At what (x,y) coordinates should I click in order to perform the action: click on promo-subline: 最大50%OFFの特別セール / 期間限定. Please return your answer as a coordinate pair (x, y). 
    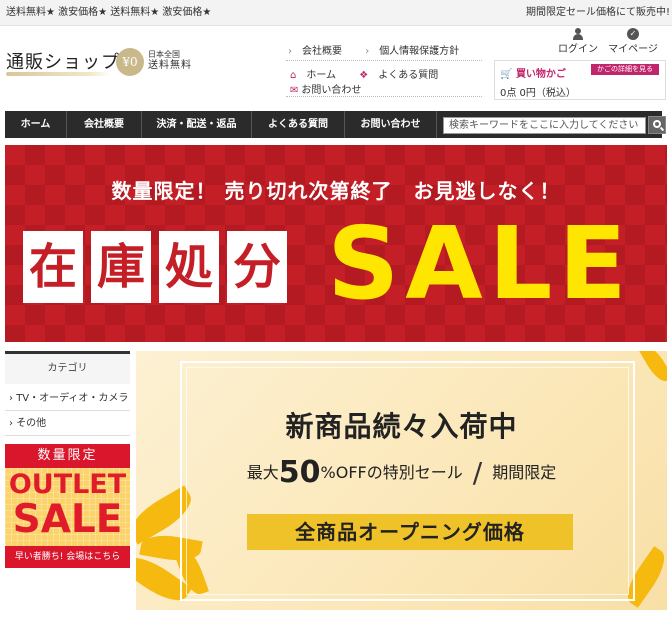
    Looking at the image, I should click on (401, 472).